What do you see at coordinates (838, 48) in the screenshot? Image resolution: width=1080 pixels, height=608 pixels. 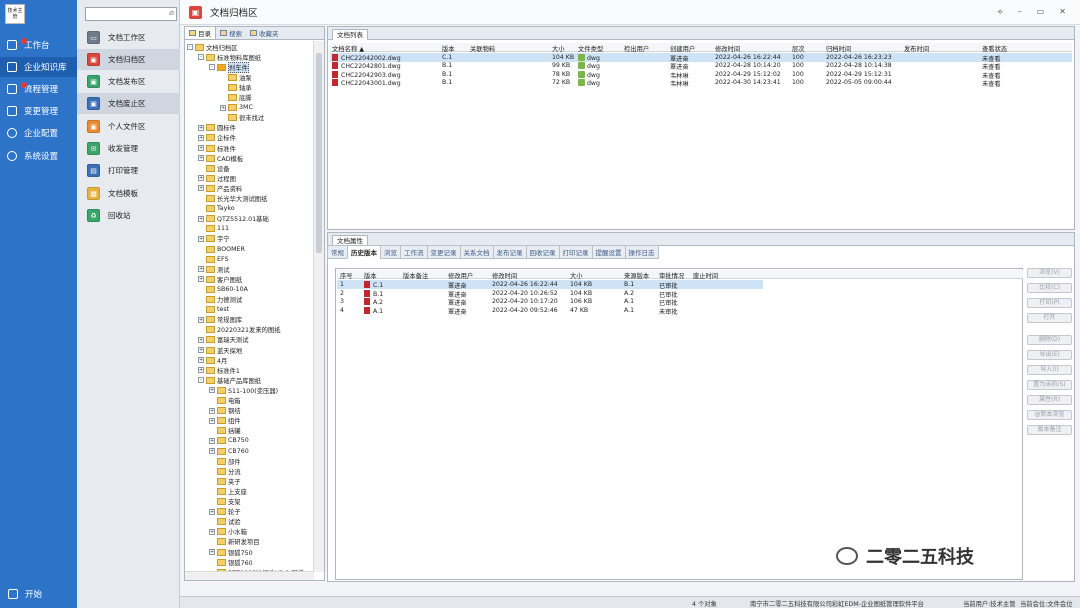 I see `column-header: 归档时间` at bounding box center [838, 48].